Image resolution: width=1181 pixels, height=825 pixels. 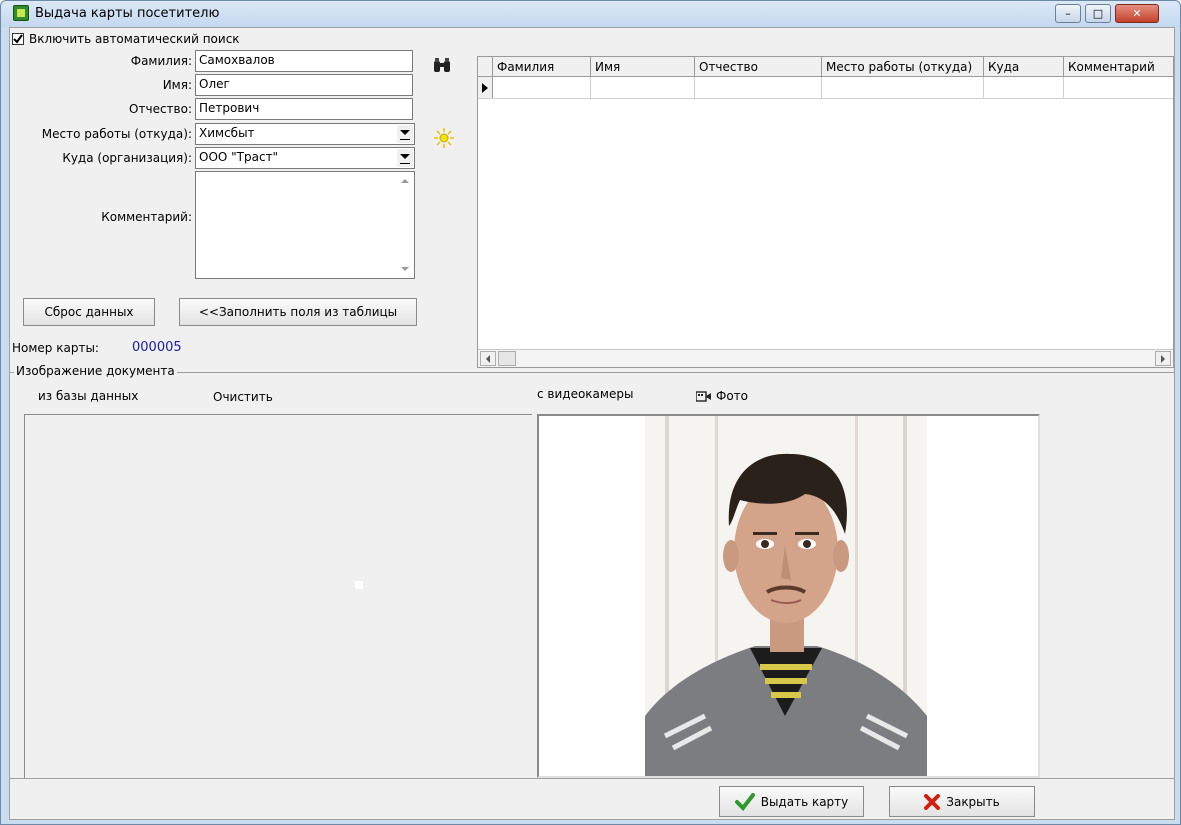 I want to click on scroll-up-icon, so click(x=405, y=181).